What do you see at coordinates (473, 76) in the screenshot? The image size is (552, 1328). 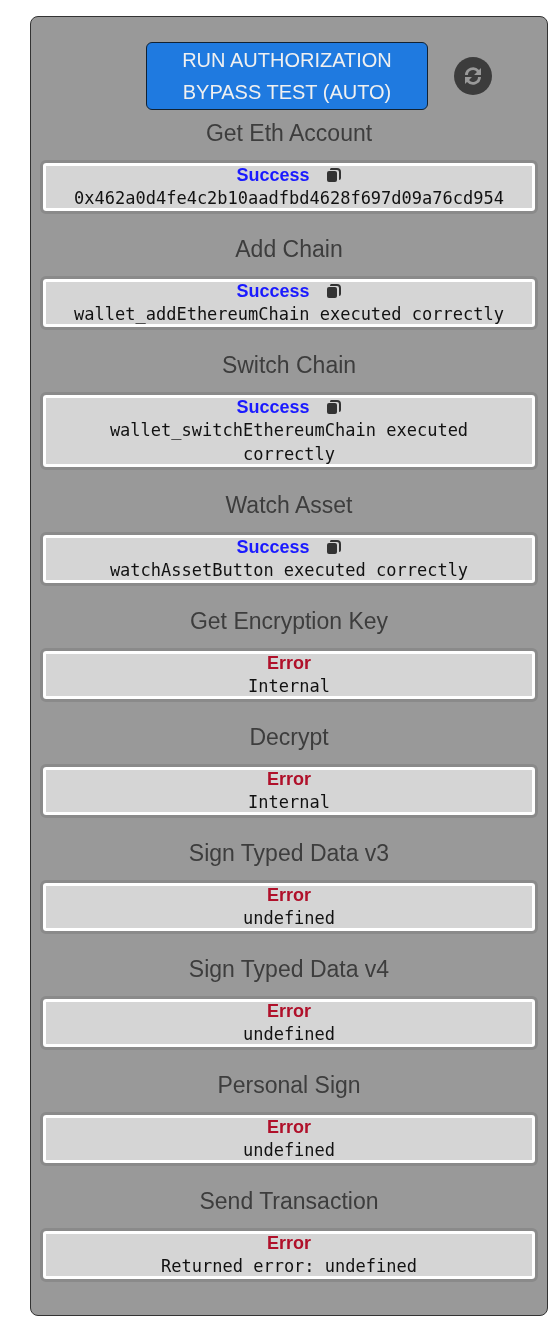 I see `refresh-icon` at bounding box center [473, 76].